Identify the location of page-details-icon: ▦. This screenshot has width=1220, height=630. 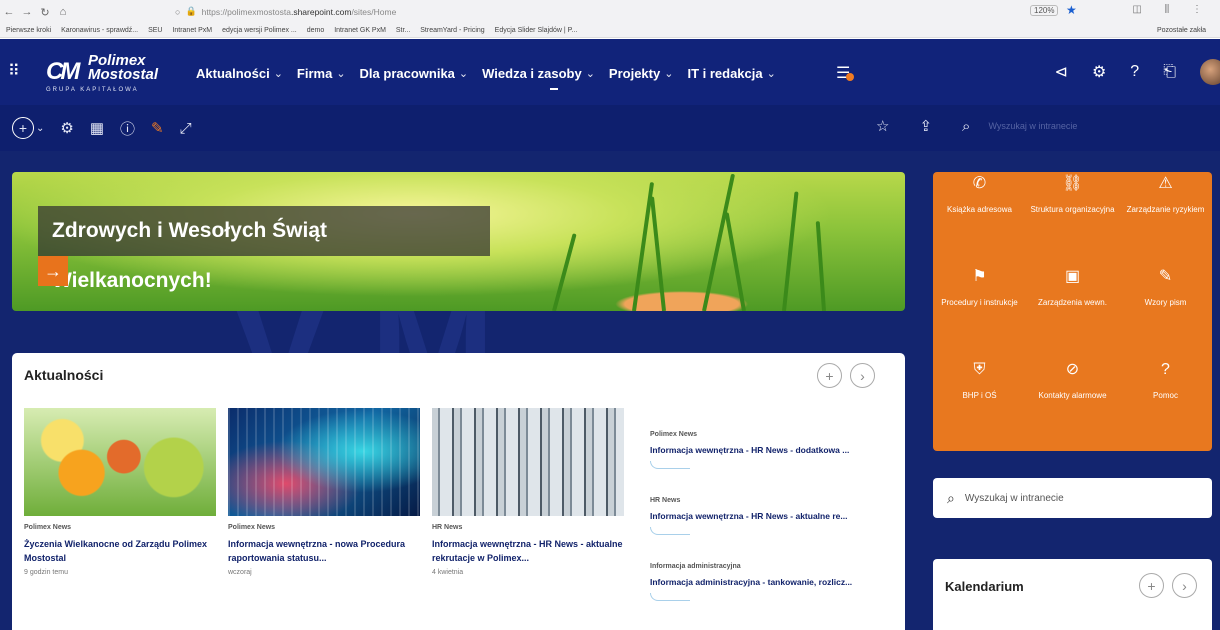
(97, 128).